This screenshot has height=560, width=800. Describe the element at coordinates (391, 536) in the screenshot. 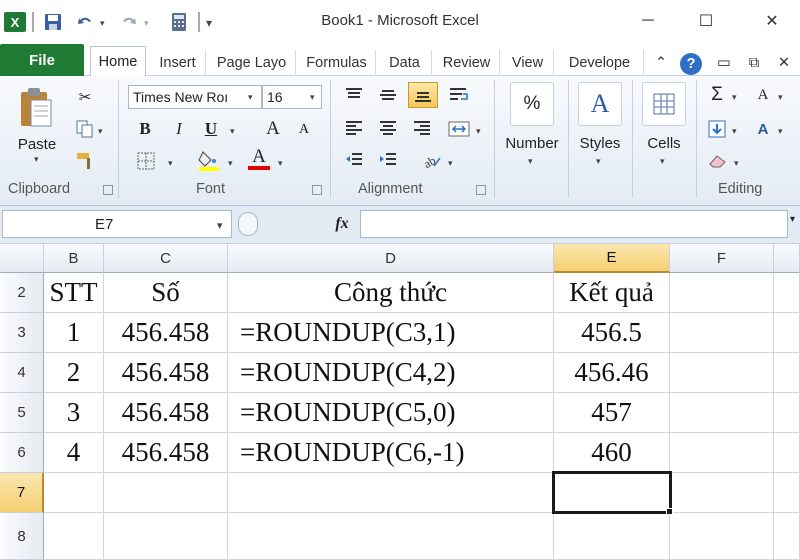

I see `cell-d8` at that location.